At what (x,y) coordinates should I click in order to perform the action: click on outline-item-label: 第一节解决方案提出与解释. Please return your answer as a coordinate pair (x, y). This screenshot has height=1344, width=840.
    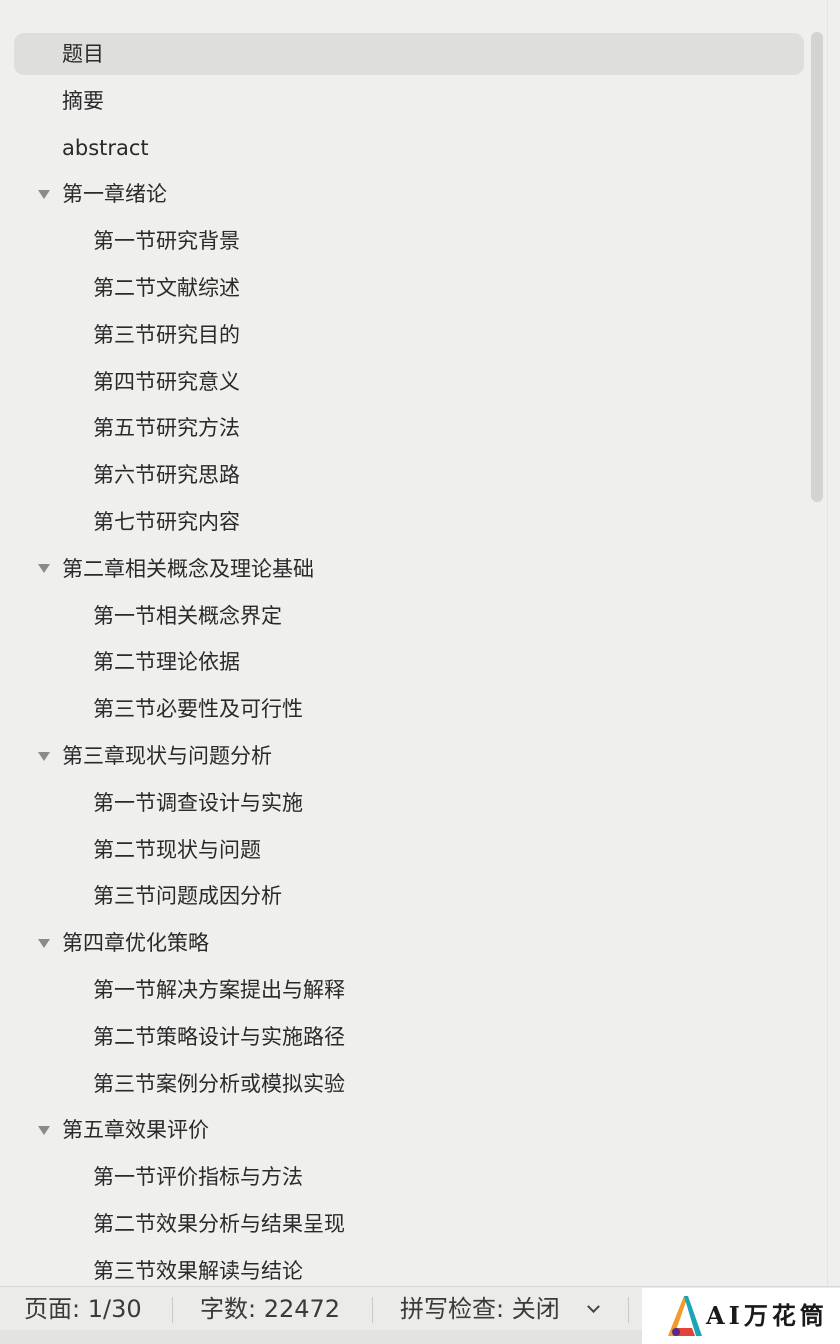
    Looking at the image, I should click on (219, 990).